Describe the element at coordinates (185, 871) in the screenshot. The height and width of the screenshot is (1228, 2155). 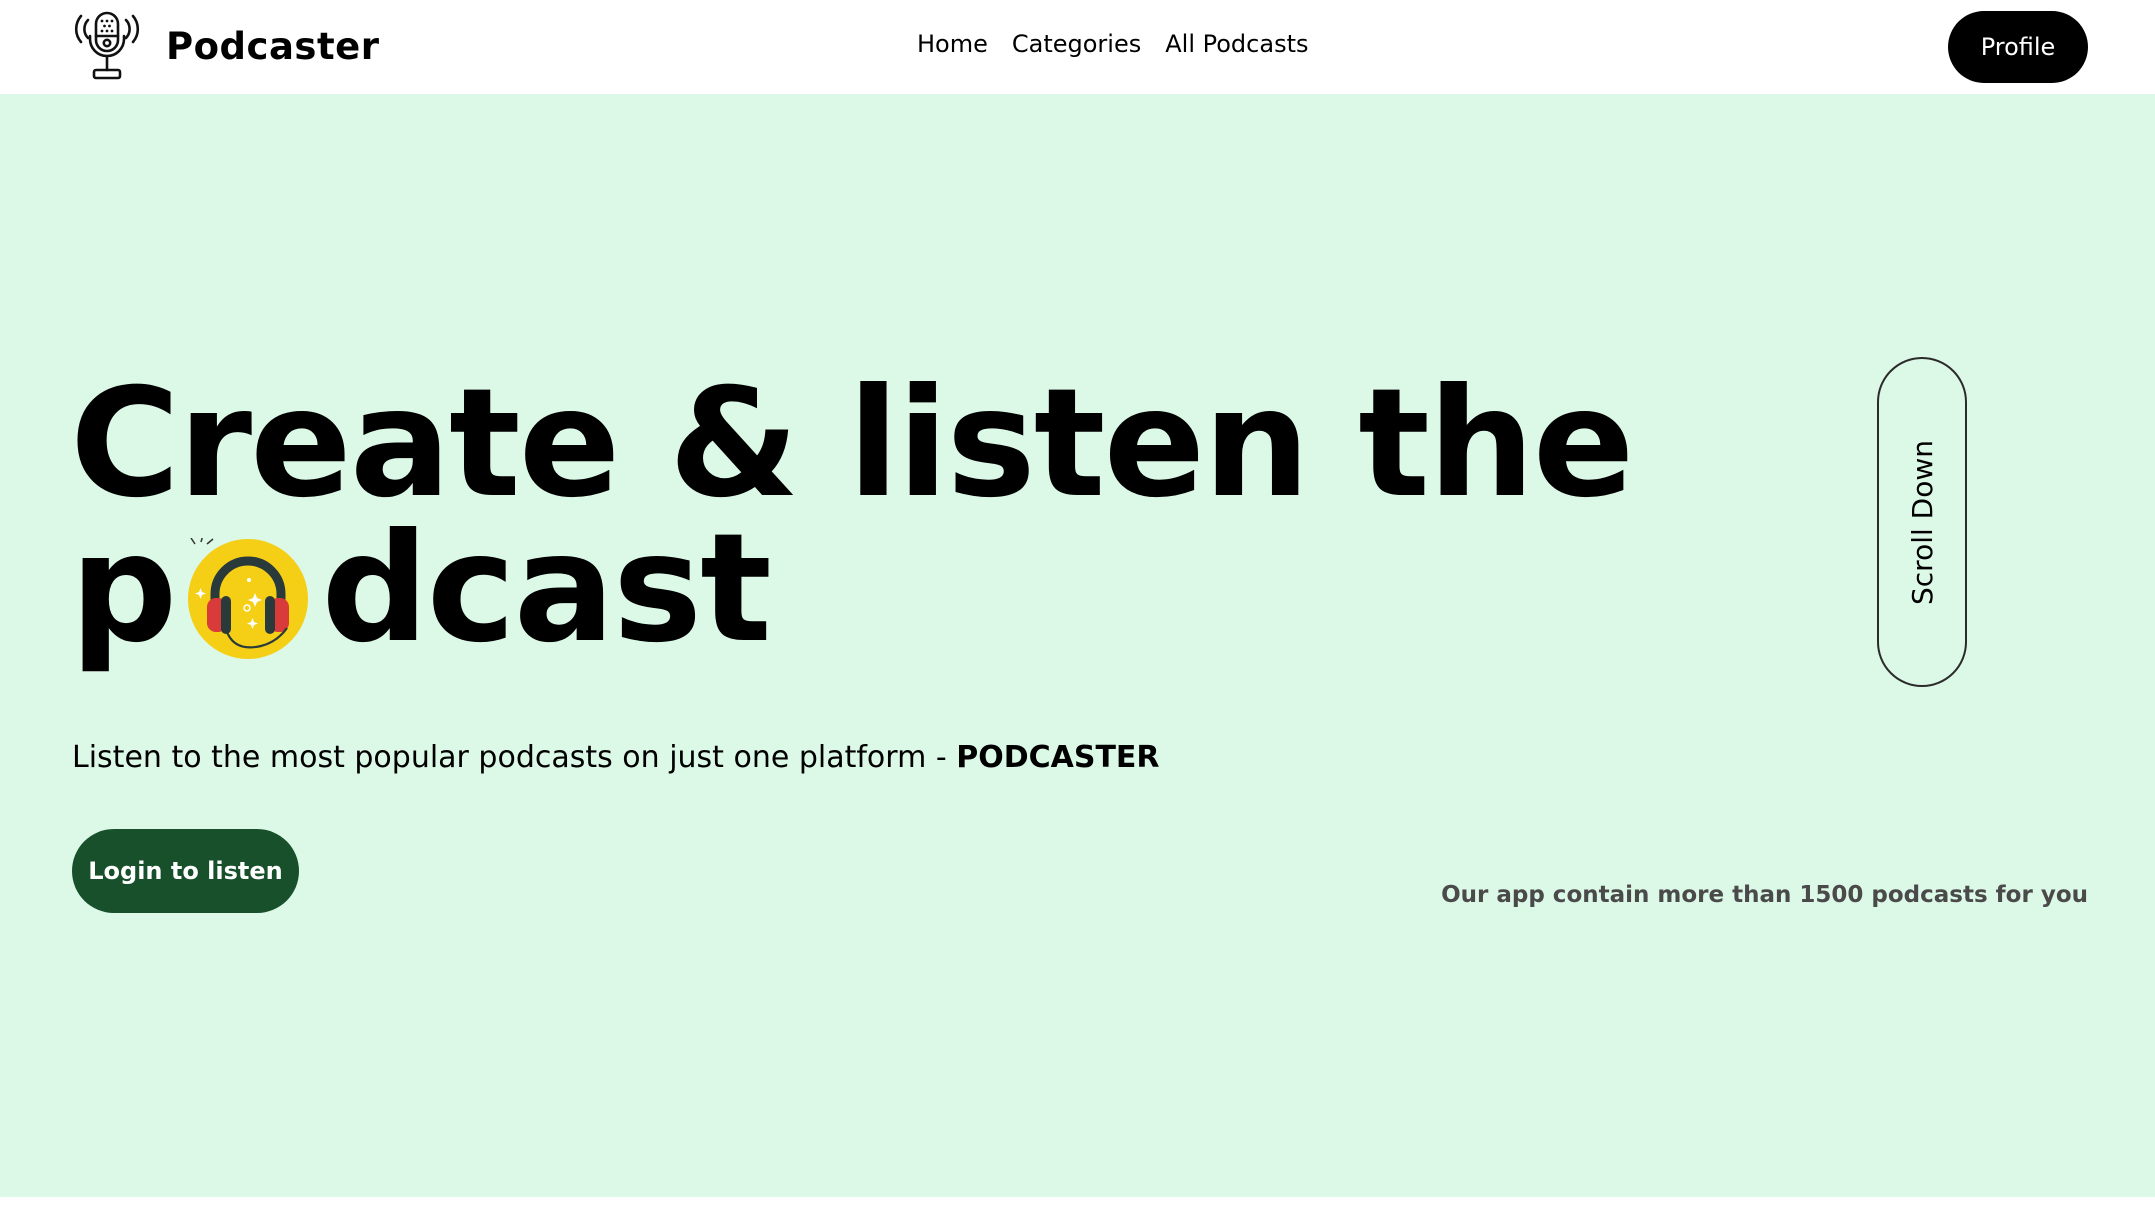
I see `login-to-listen-button: Login to listen` at that location.